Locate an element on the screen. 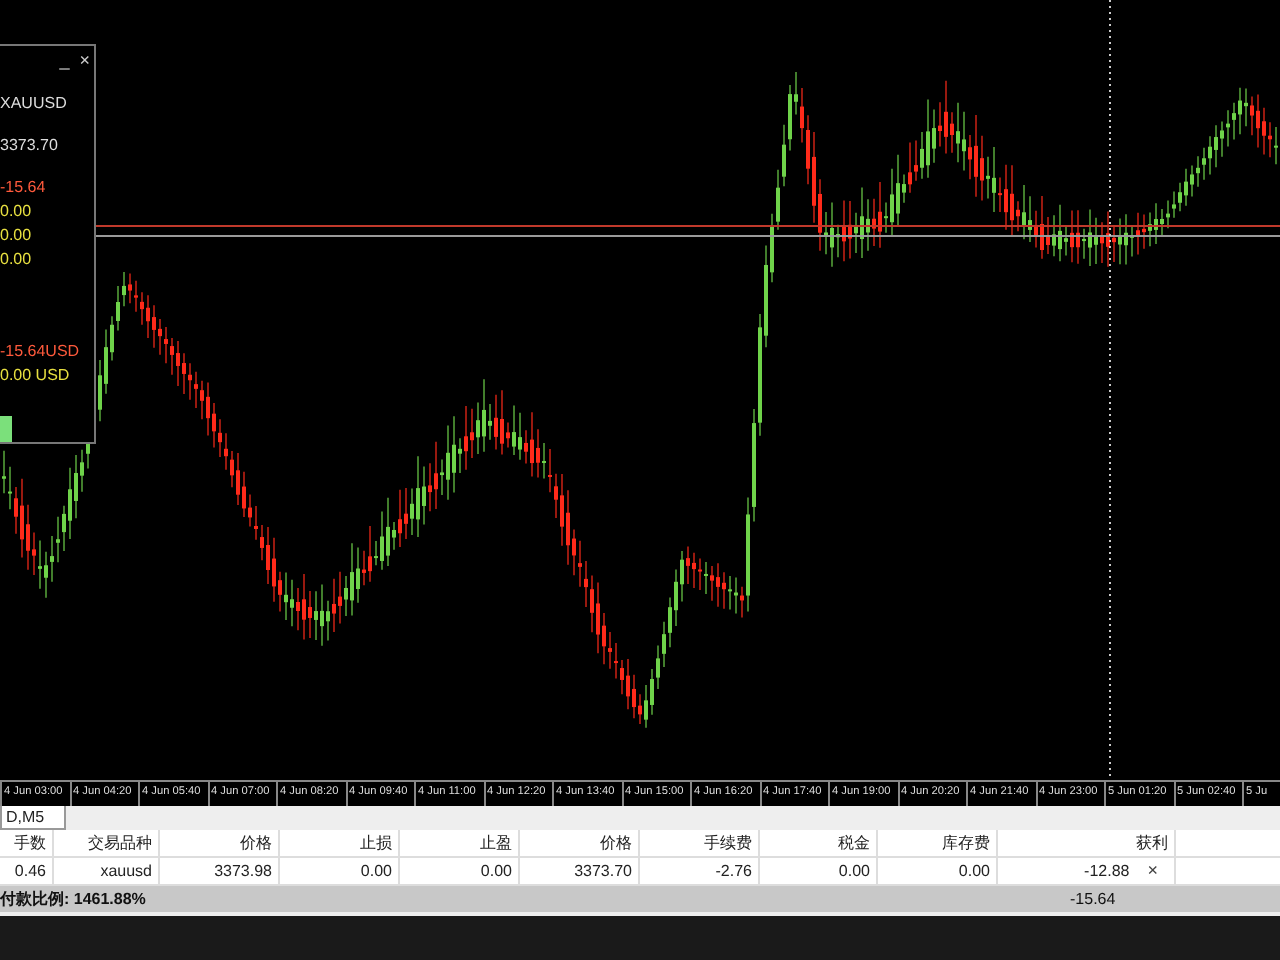  column-header: 交易品种 is located at coordinates (107, 843).